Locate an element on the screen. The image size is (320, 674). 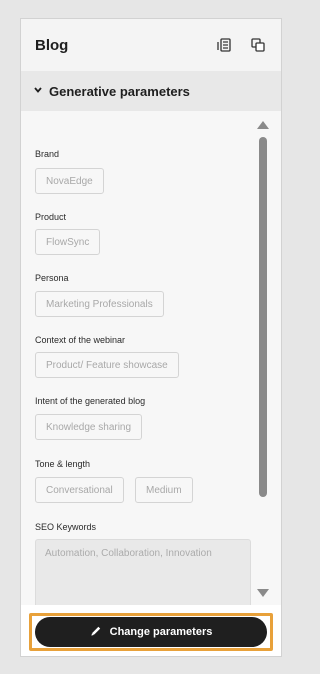
product-chip: FlowSync is located at coordinates (68, 242).